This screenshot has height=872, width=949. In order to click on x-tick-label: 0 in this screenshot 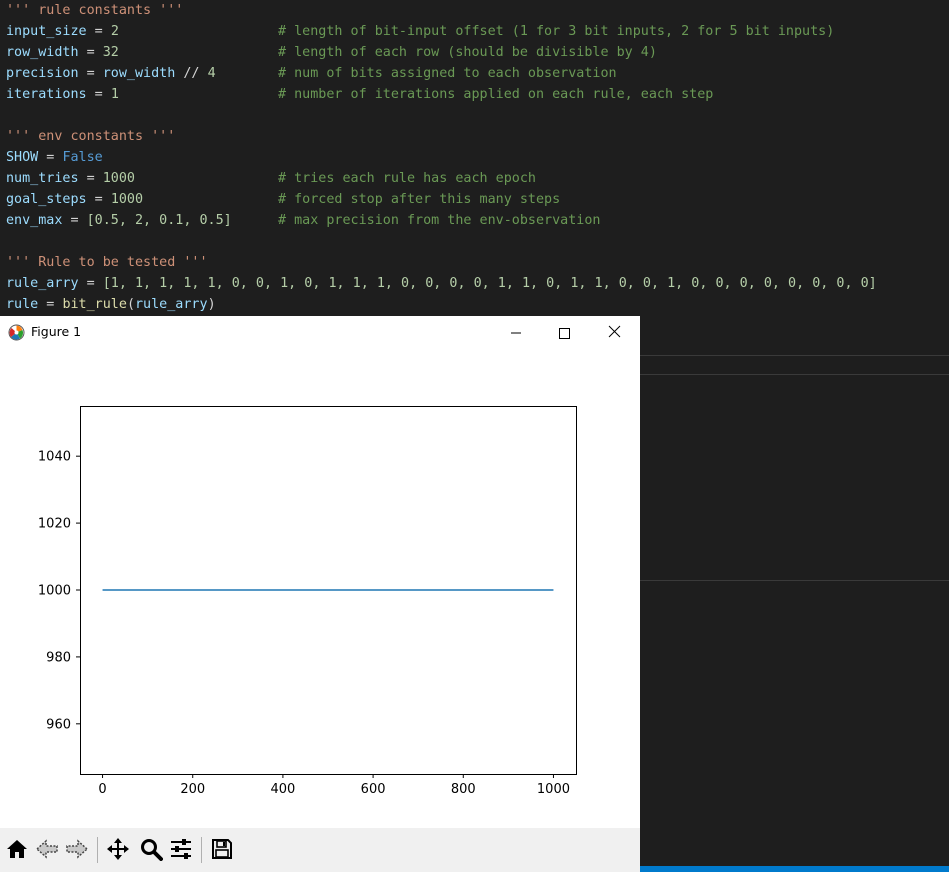, I will do `click(102, 789)`.